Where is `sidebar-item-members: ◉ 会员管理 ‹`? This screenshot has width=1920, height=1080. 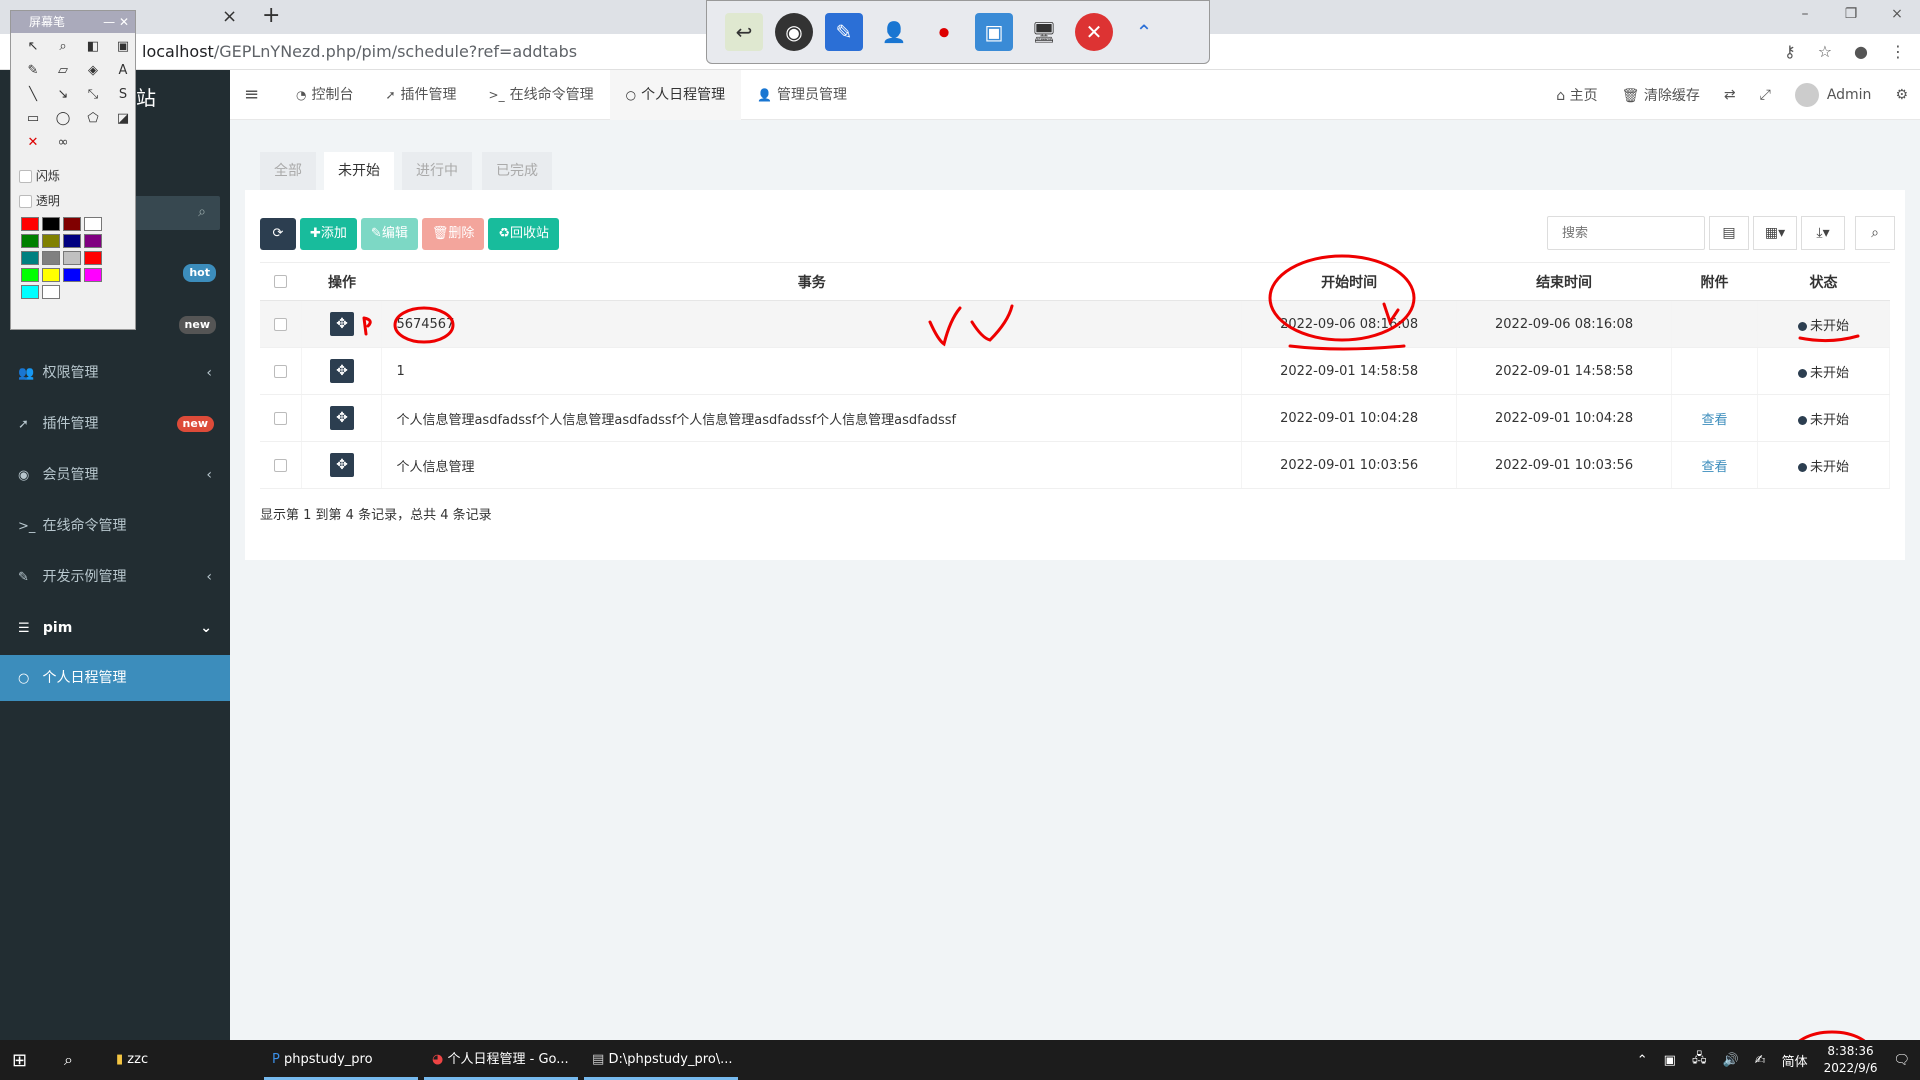
sidebar-item-members: ◉ 会员管理 ‹ is located at coordinates (115, 475).